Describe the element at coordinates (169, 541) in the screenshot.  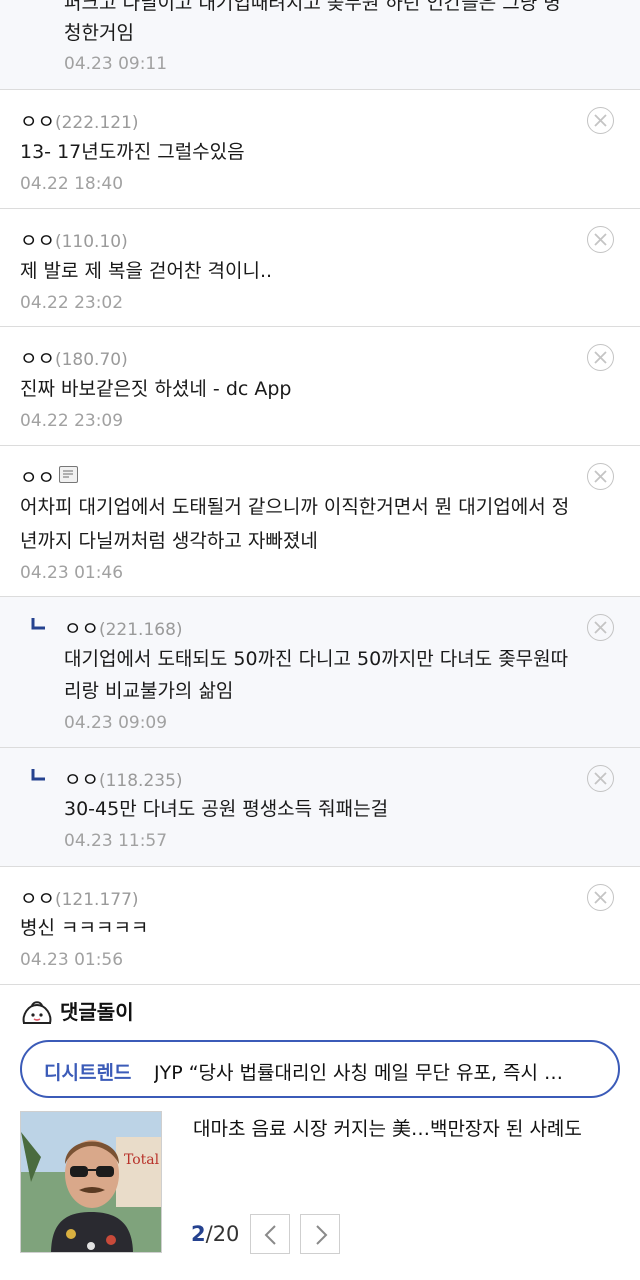
I see `comment-body-line: 년까지 다닐꺼처럼 생각하고 자빠졌네` at that location.